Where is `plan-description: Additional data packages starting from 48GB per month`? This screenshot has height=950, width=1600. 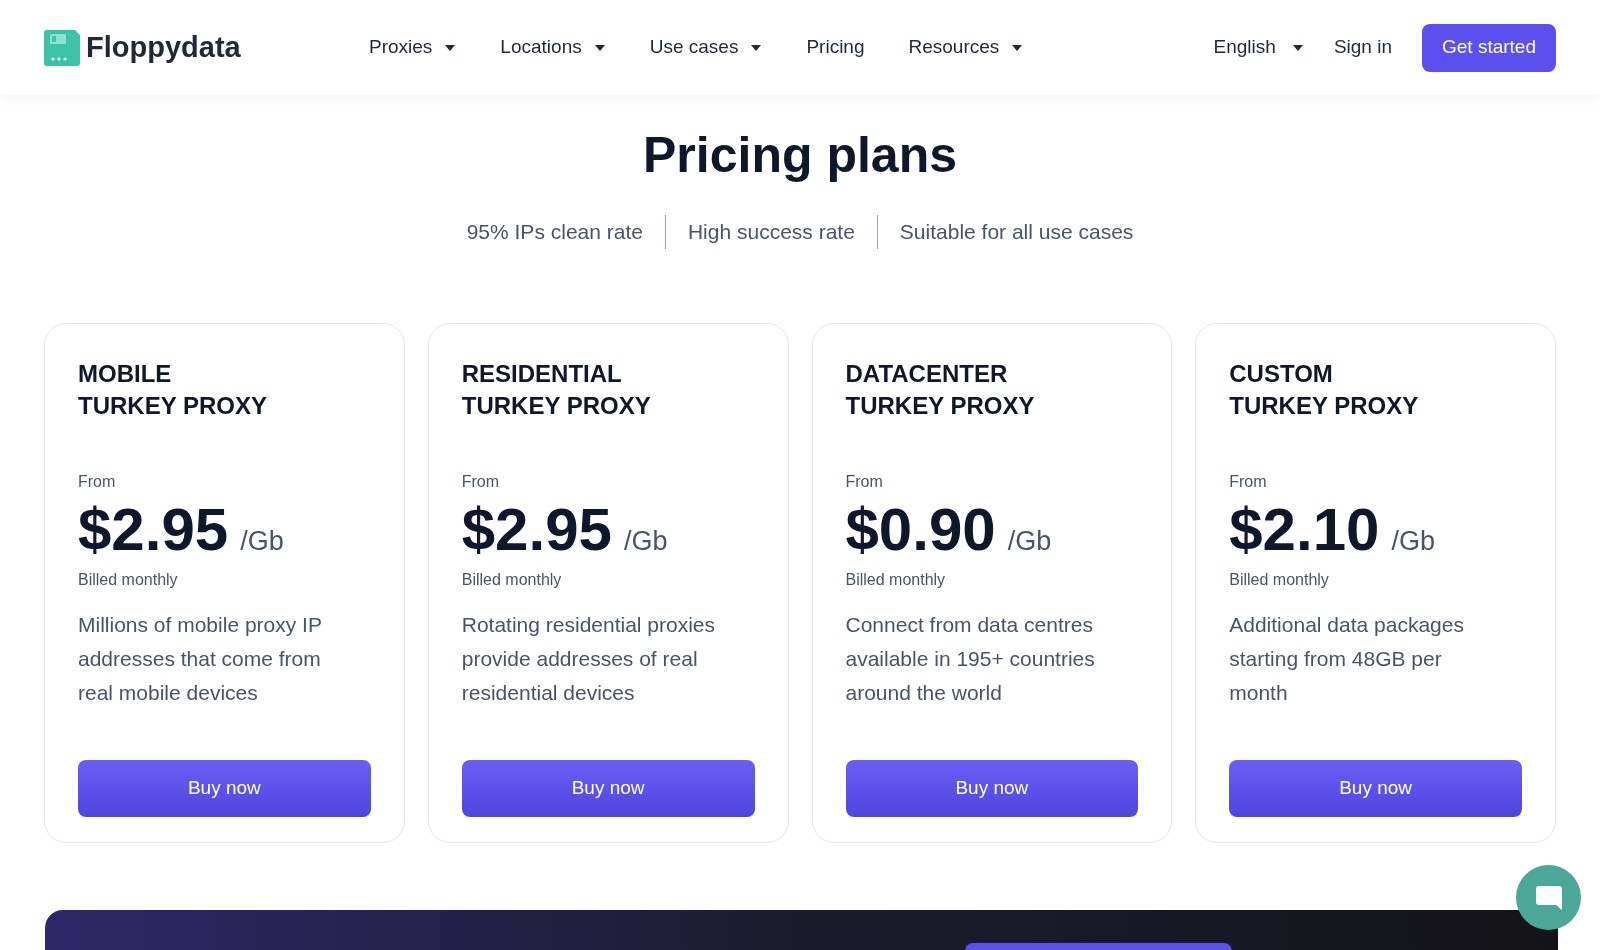
plan-description: Additional data packages starting from 48GB per month is located at coordinates (1347, 659).